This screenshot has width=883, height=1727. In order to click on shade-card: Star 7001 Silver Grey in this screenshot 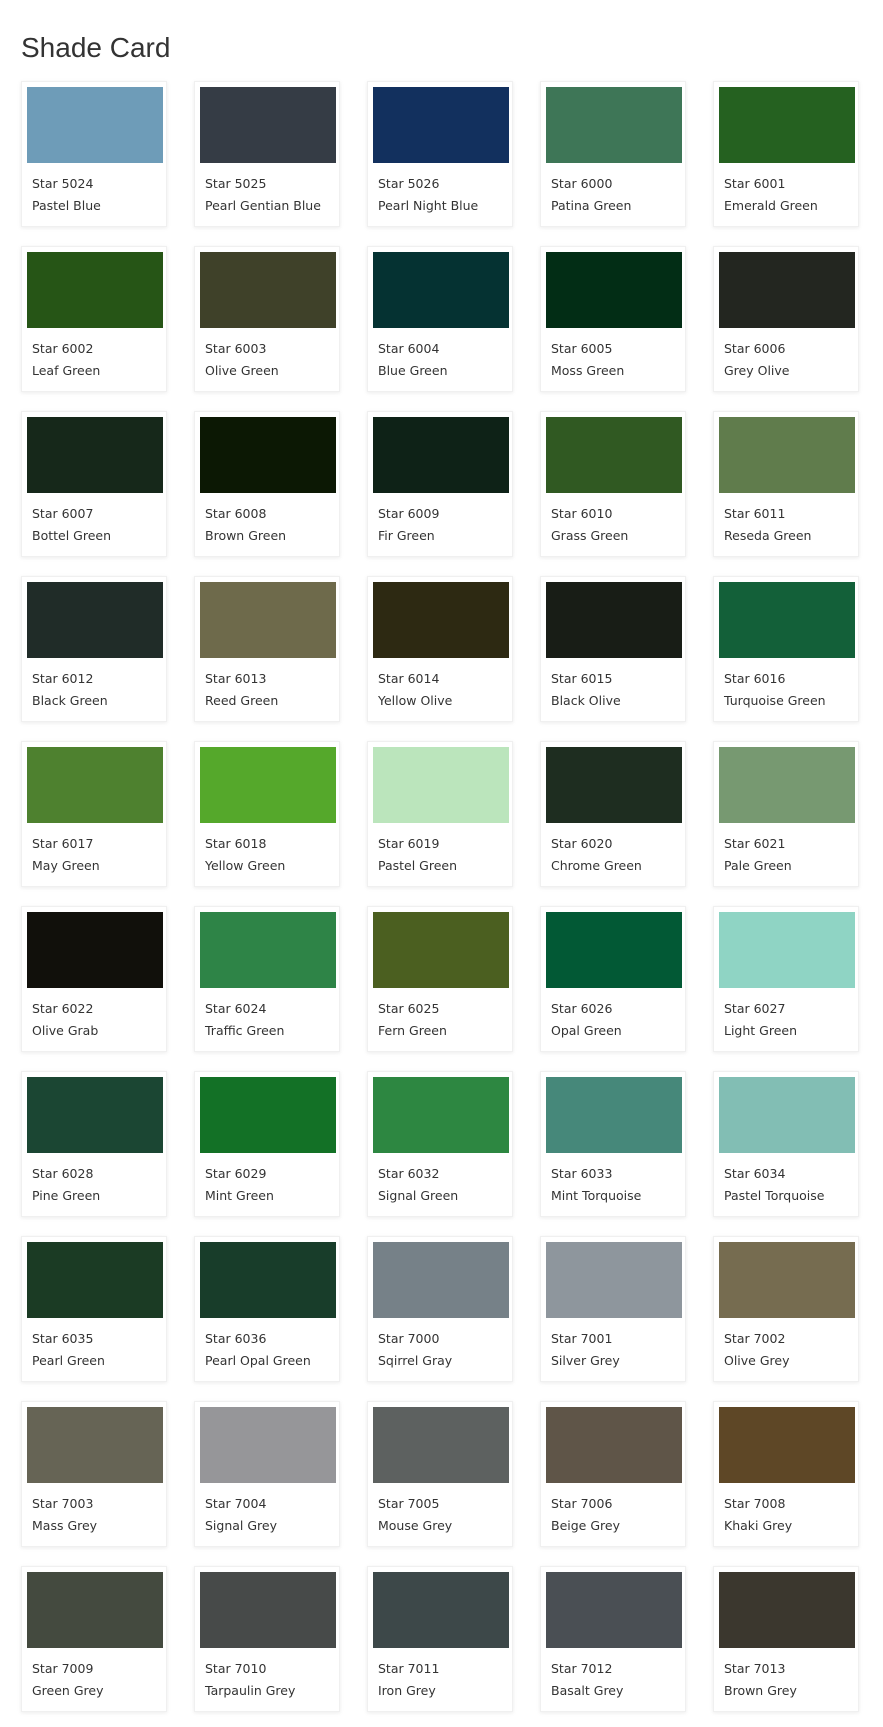, I will do `click(613, 1309)`.